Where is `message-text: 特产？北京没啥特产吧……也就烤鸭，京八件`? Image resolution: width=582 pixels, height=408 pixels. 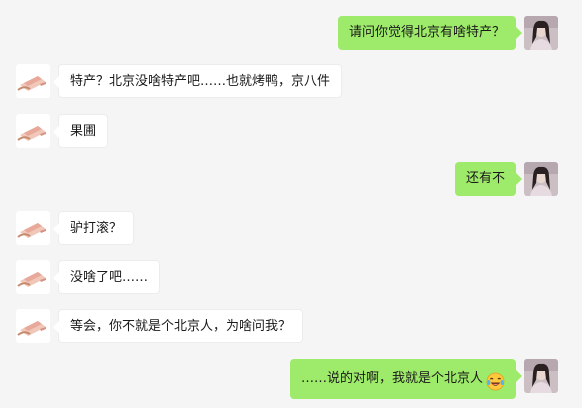 message-text: 特产？北京没啥特产吧……也就烤鸭，京八件 is located at coordinates (200, 81).